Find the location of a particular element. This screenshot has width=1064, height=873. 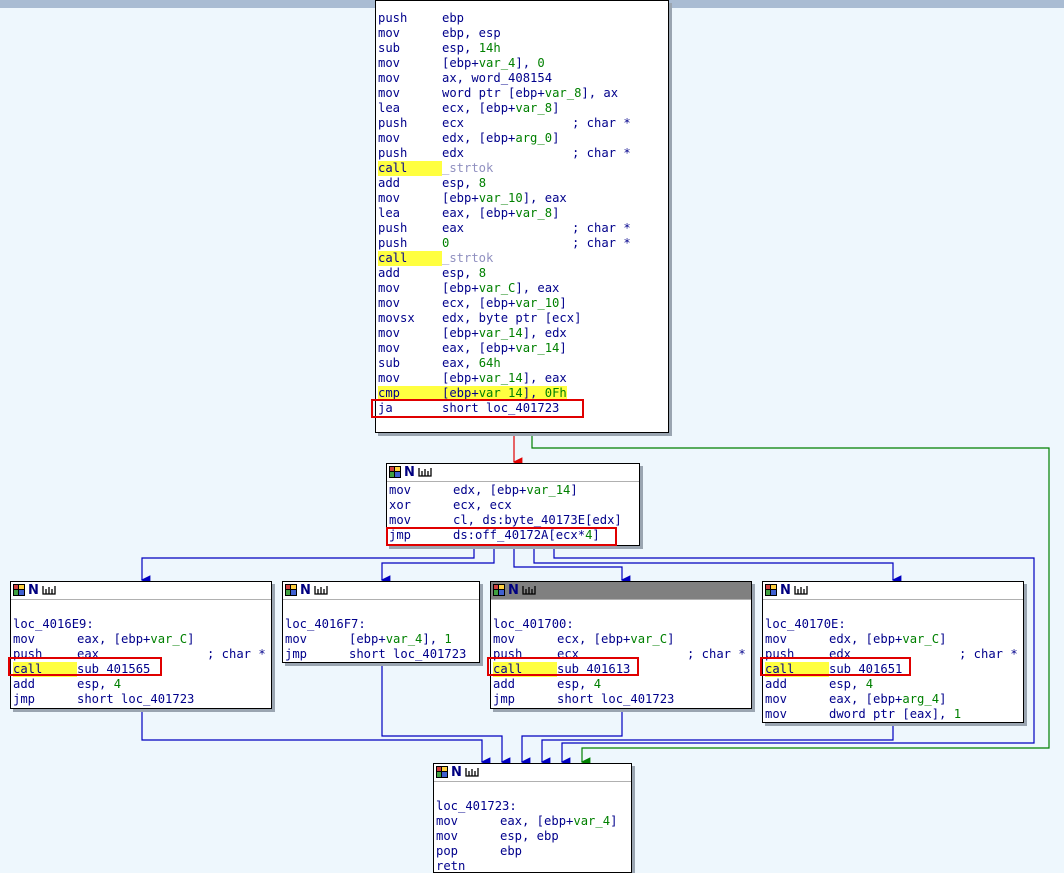

asm-operand: [ebp+var_4], 1 is located at coordinates (400, 639).